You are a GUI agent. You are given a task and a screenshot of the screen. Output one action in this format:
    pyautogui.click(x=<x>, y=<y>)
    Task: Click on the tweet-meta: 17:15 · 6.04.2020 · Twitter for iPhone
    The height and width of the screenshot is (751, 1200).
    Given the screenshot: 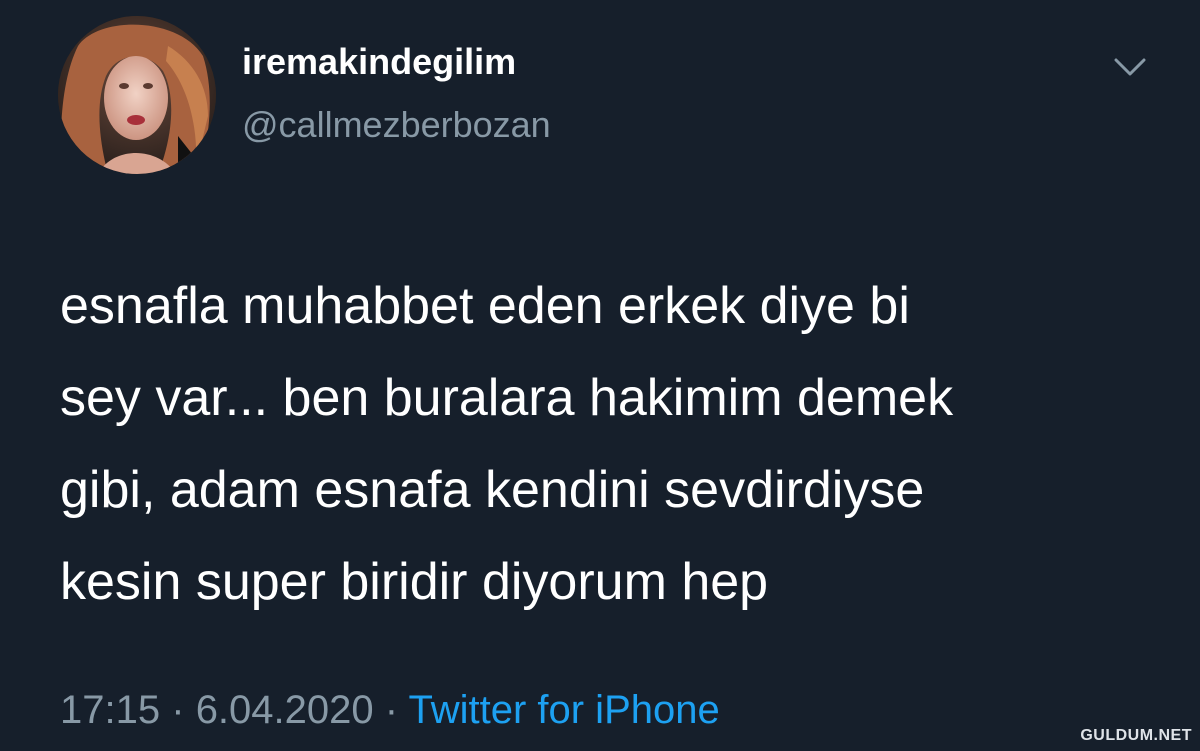 What is the action you would take?
    pyautogui.click(x=390, y=710)
    